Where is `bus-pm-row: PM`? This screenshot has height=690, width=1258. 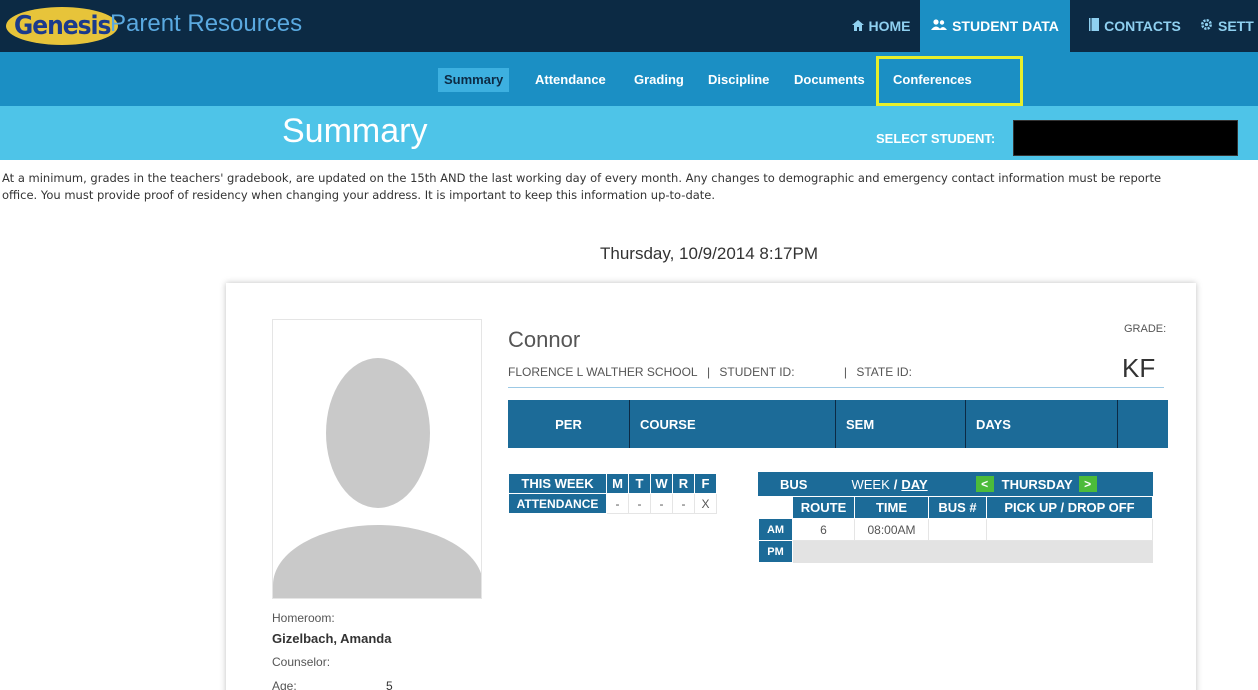 bus-pm-row: PM is located at coordinates (955, 551).